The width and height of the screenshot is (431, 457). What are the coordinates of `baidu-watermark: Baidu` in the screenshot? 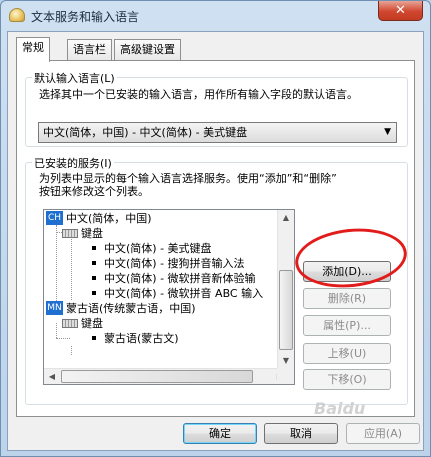 It's located at (340, 408).